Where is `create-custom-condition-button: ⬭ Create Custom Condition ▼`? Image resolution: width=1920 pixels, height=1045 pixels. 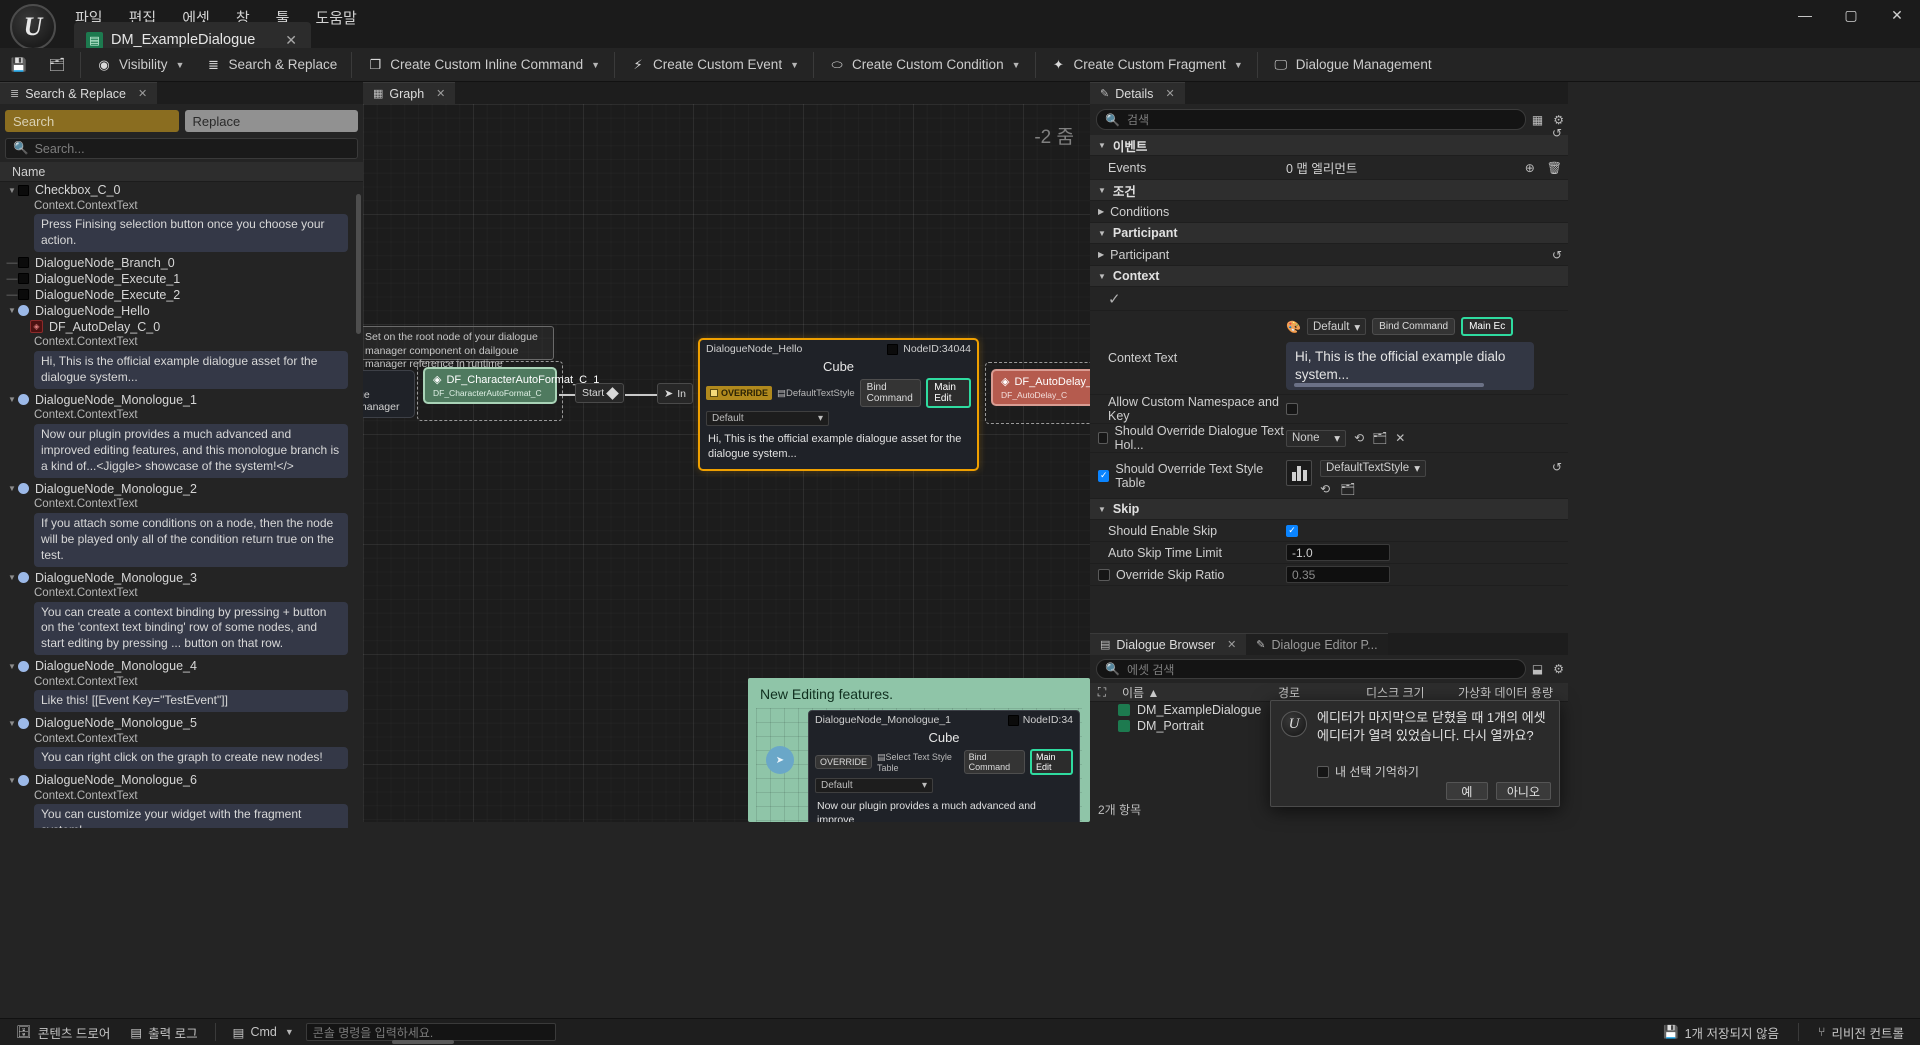 create-custom-condition-button: ⬭ Create Custom Condition ▼ is located at coordinates (924, 65).